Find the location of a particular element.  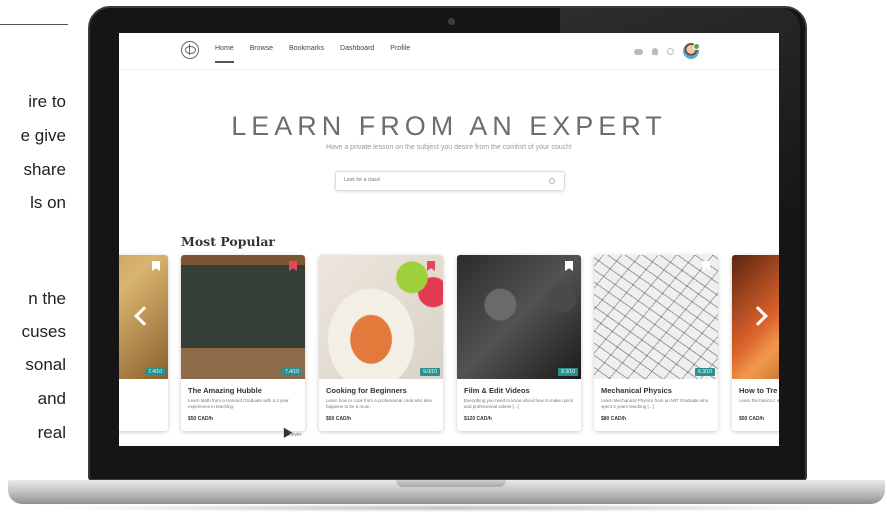

rating-badge: 9.0/10 is located at coordinates (430, 372).